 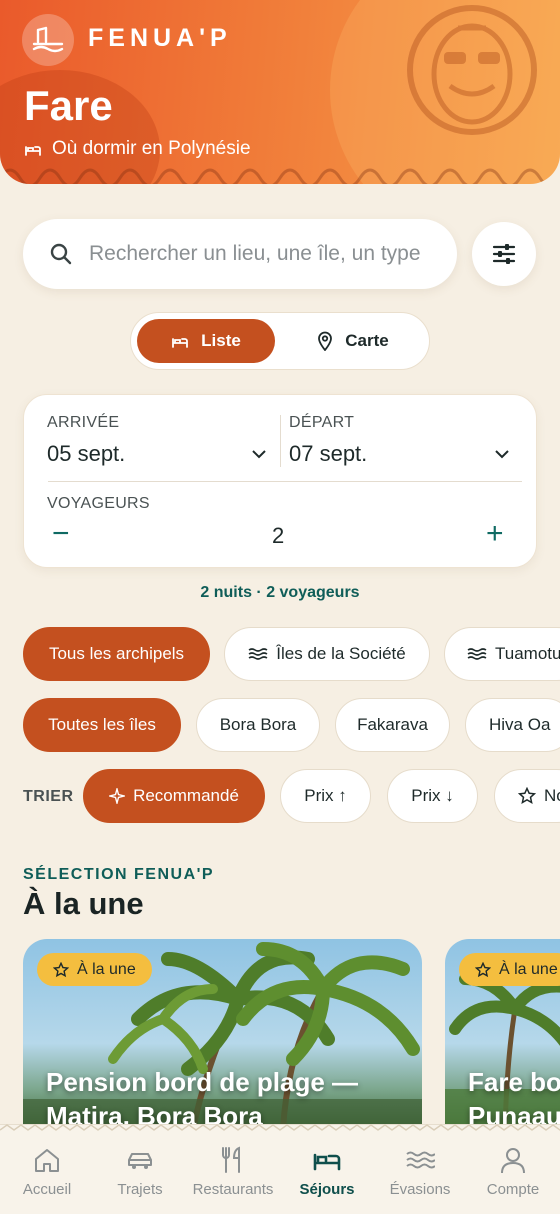 I want to click on boat-logo-icon, so click(x=48, y=39).